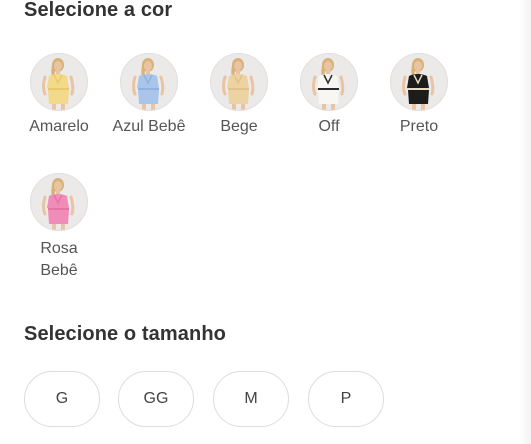 This screenshot has width=531, height=444. Describe the element at coordinates (419, 126) in the screenshot. I see `color-option-label: Preto` at that location.